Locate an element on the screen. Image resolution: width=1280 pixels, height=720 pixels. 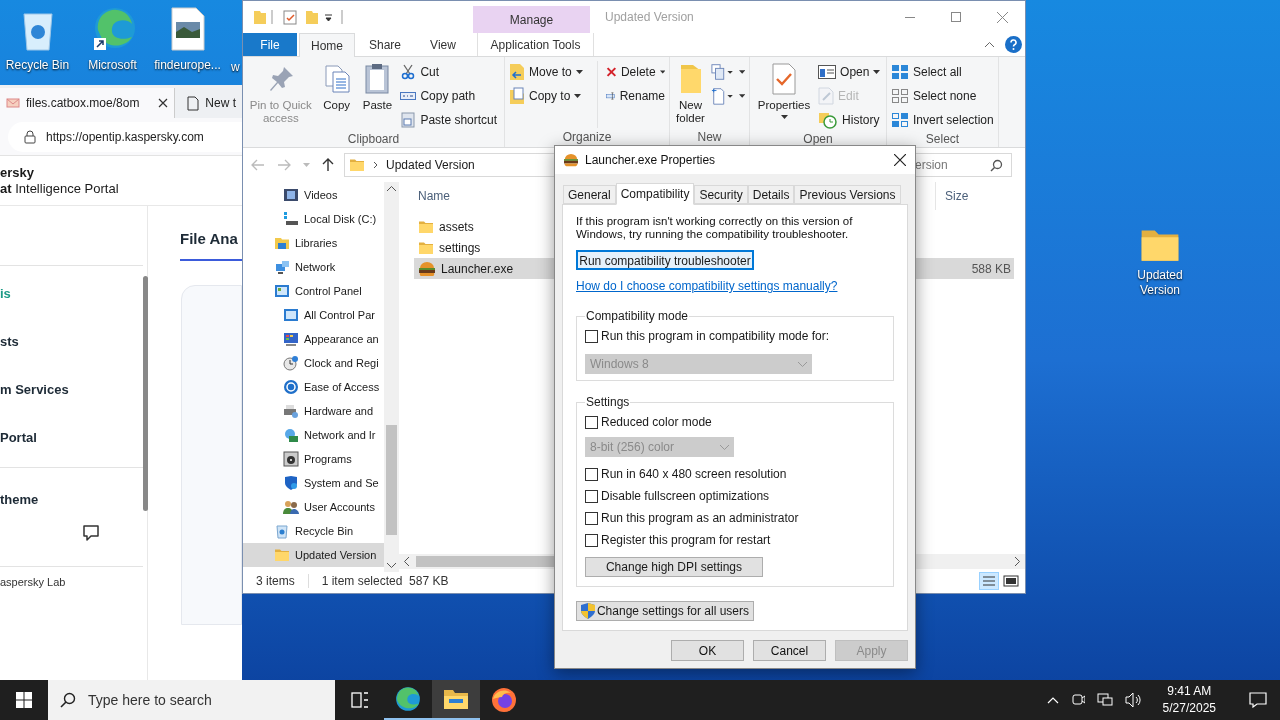
checkbox-label: Run this program in compatibility mode for: is located at coordinates (715, 336).